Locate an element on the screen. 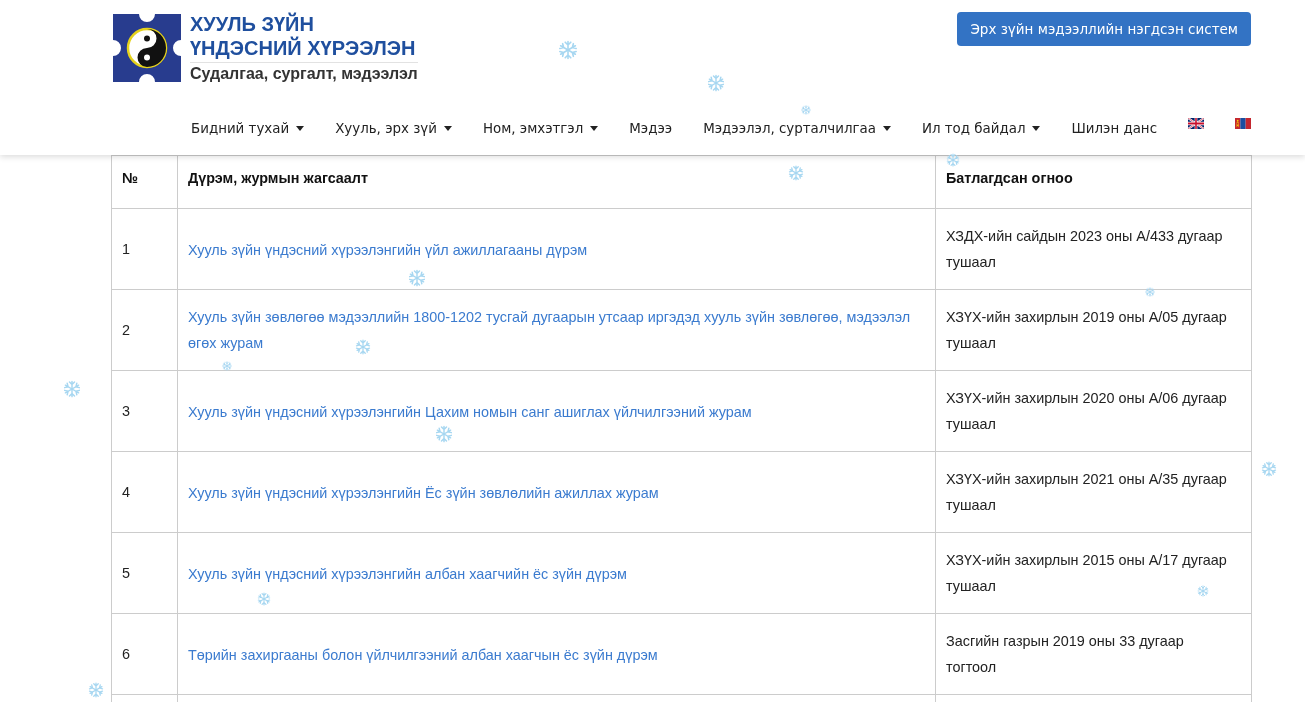 The width and height of the screenshot is (1305, 702). column-header: № is located at coordinates (144, 182).